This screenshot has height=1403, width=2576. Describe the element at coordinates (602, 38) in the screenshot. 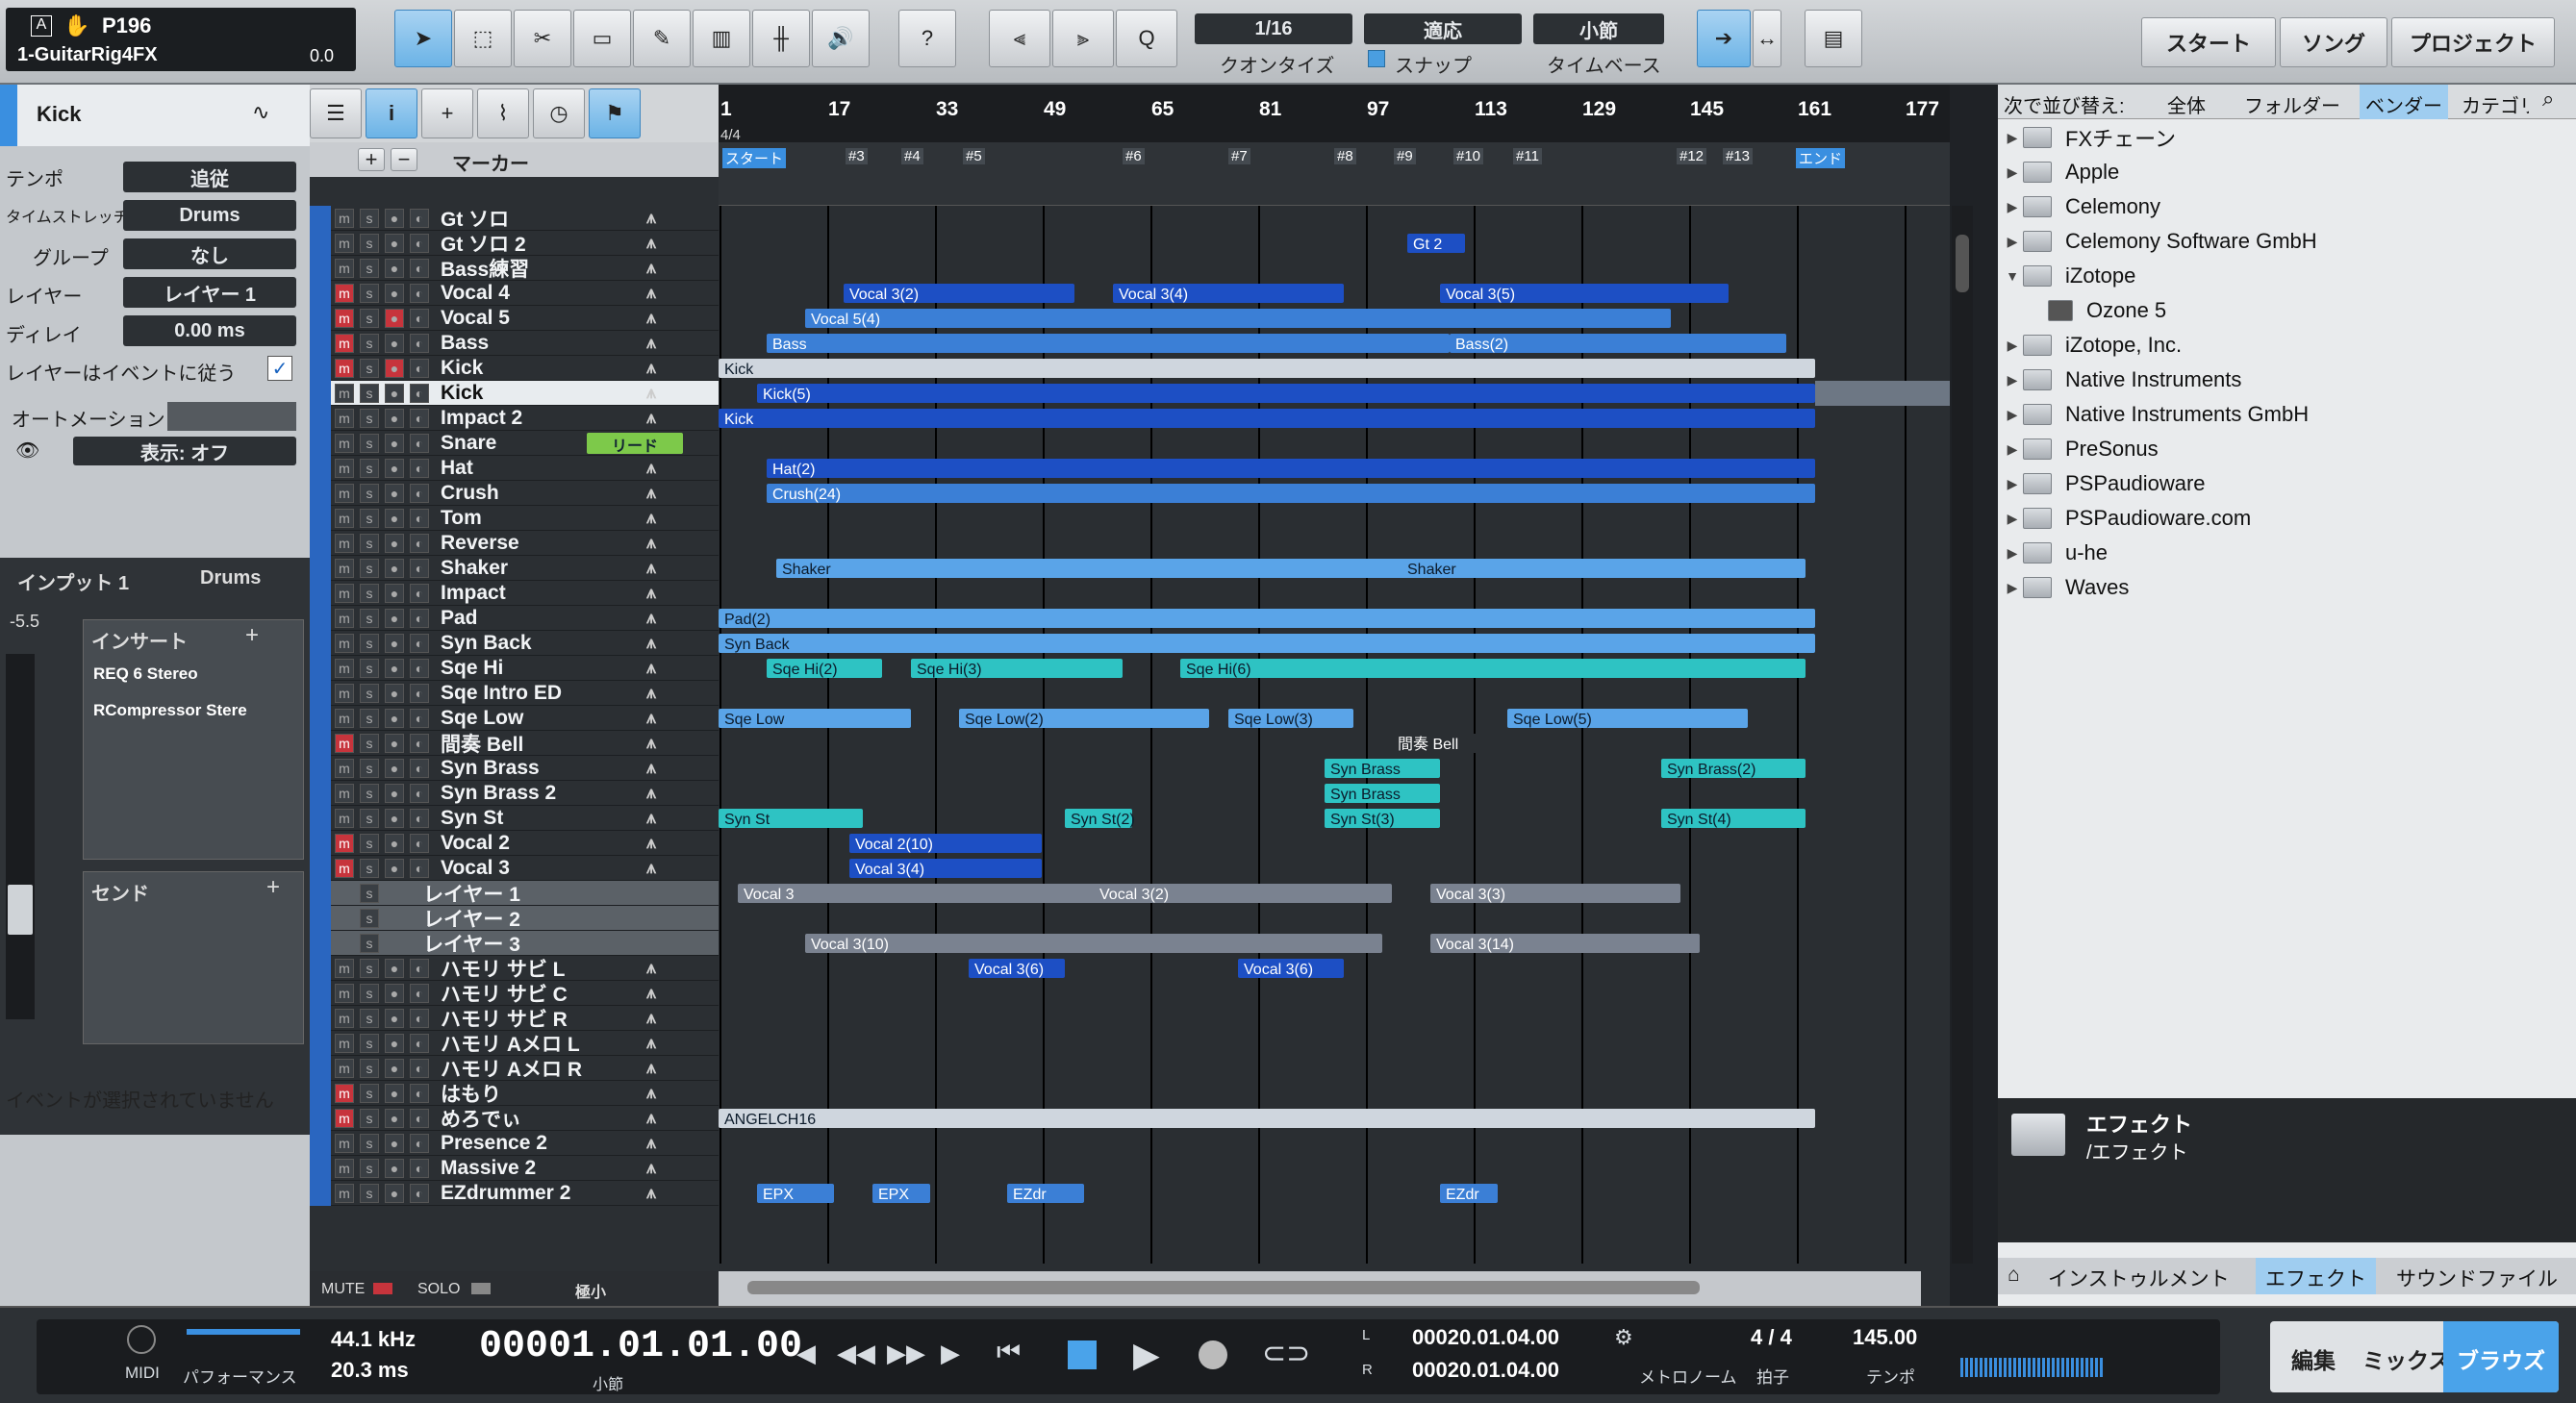

I see `eraser-tool-icon: ▭` at that location.